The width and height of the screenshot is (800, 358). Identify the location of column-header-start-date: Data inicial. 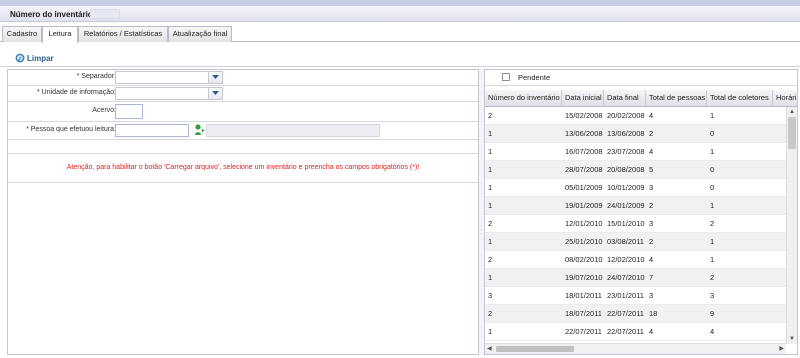
(583, 98).